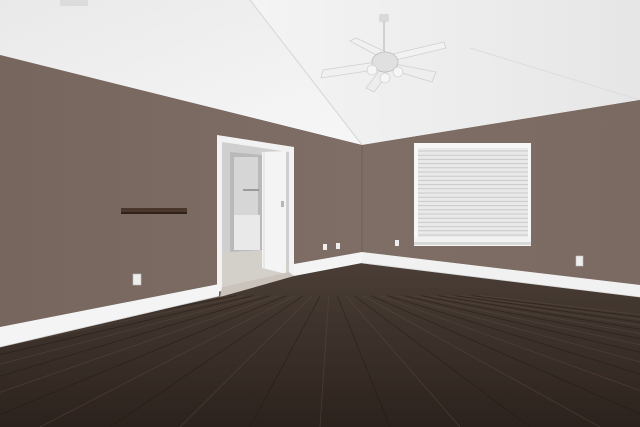  I want to click on floating-wall-shelf, so click(154, 211).